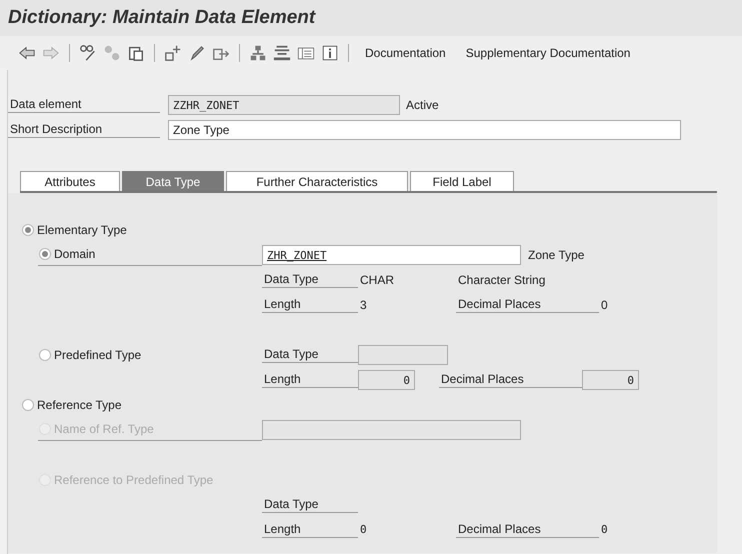  What do you see at coordinates (501, 279) in the screenshot?
I see `field-value: Character String` at bounding box center [501, 279].